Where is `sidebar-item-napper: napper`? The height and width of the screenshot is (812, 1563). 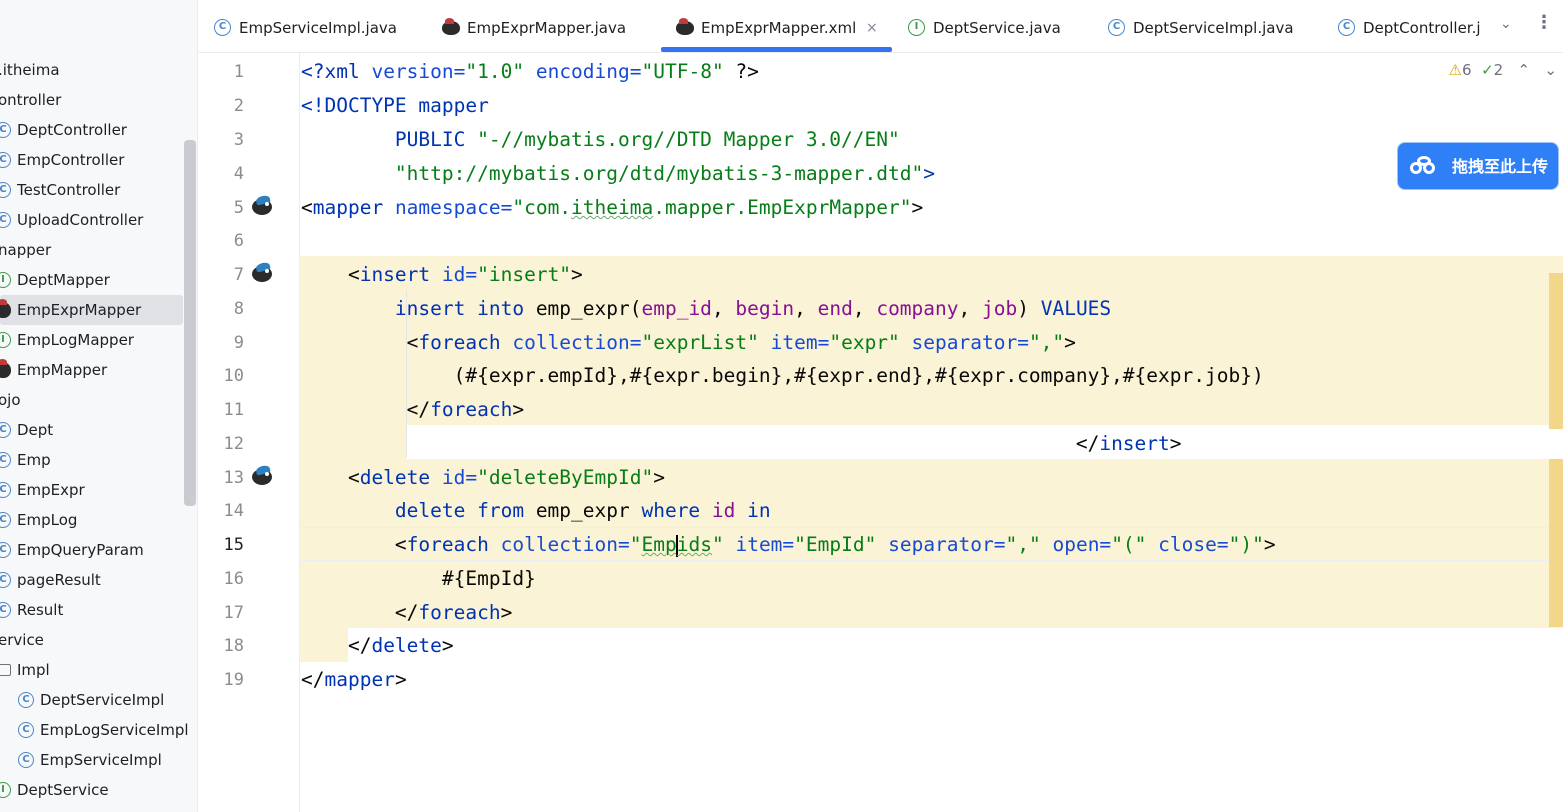
sidebar-item-napper: napper is located at coordinates (91, 250).